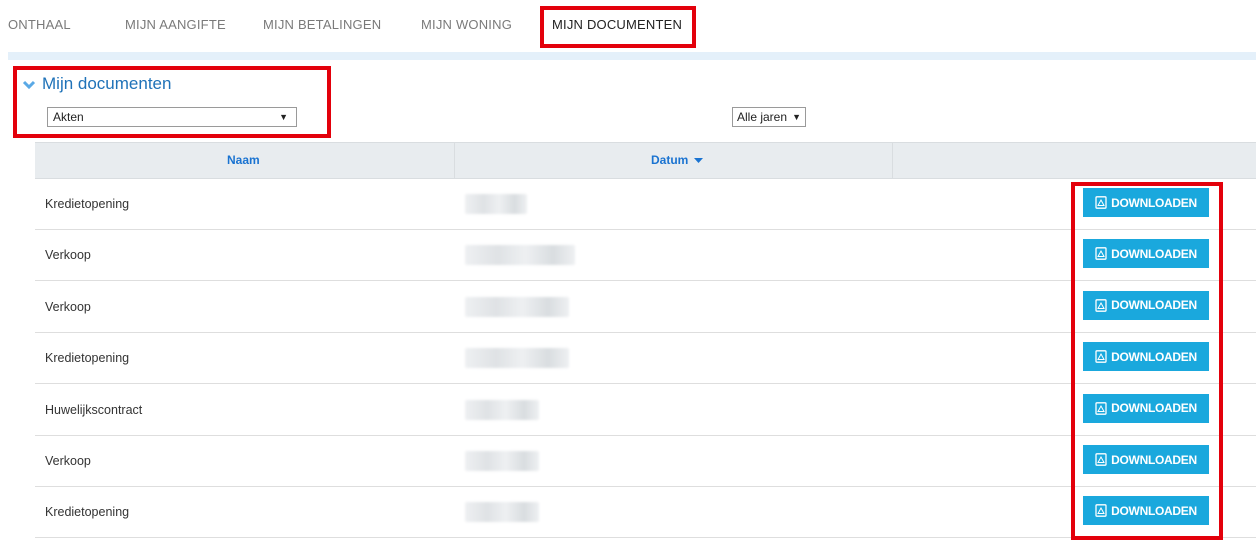 The image size is (1256, 543). I want to click on tab-onthaal: ONTHAAL, so click(39, 24).